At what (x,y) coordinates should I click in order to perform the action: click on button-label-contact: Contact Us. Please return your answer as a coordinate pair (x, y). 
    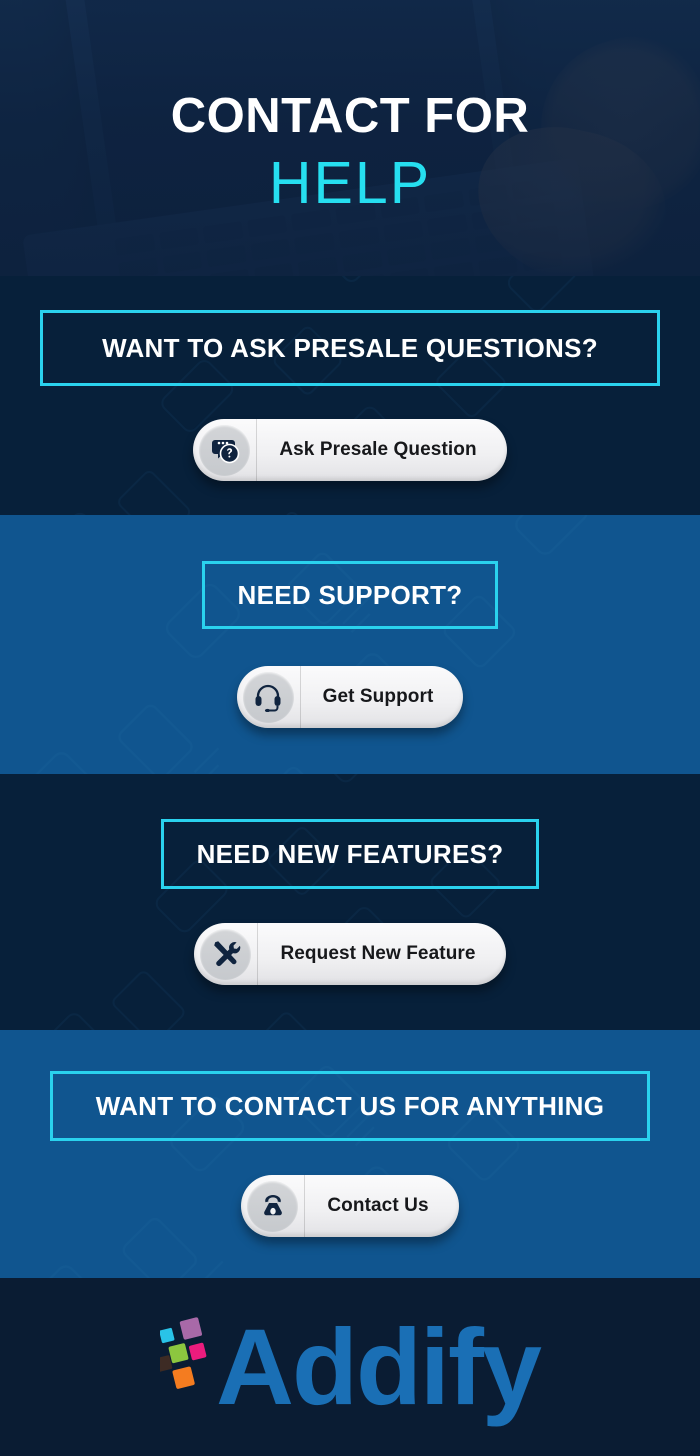
    Looking at the image, I should click on (378, 1205).